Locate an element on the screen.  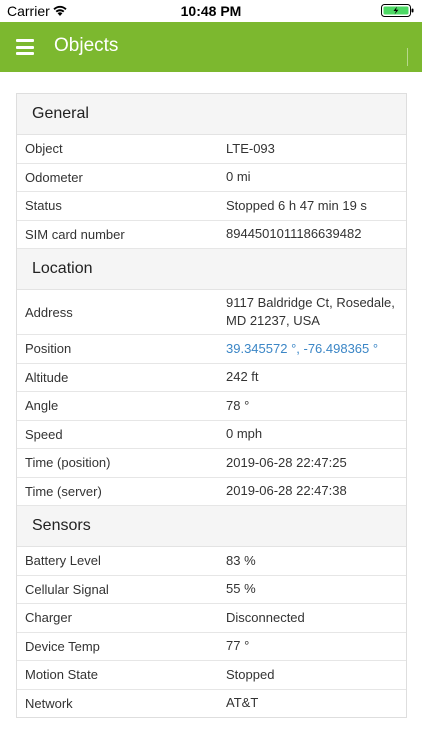
row-label: Charger is located at coordinates (48, 618).